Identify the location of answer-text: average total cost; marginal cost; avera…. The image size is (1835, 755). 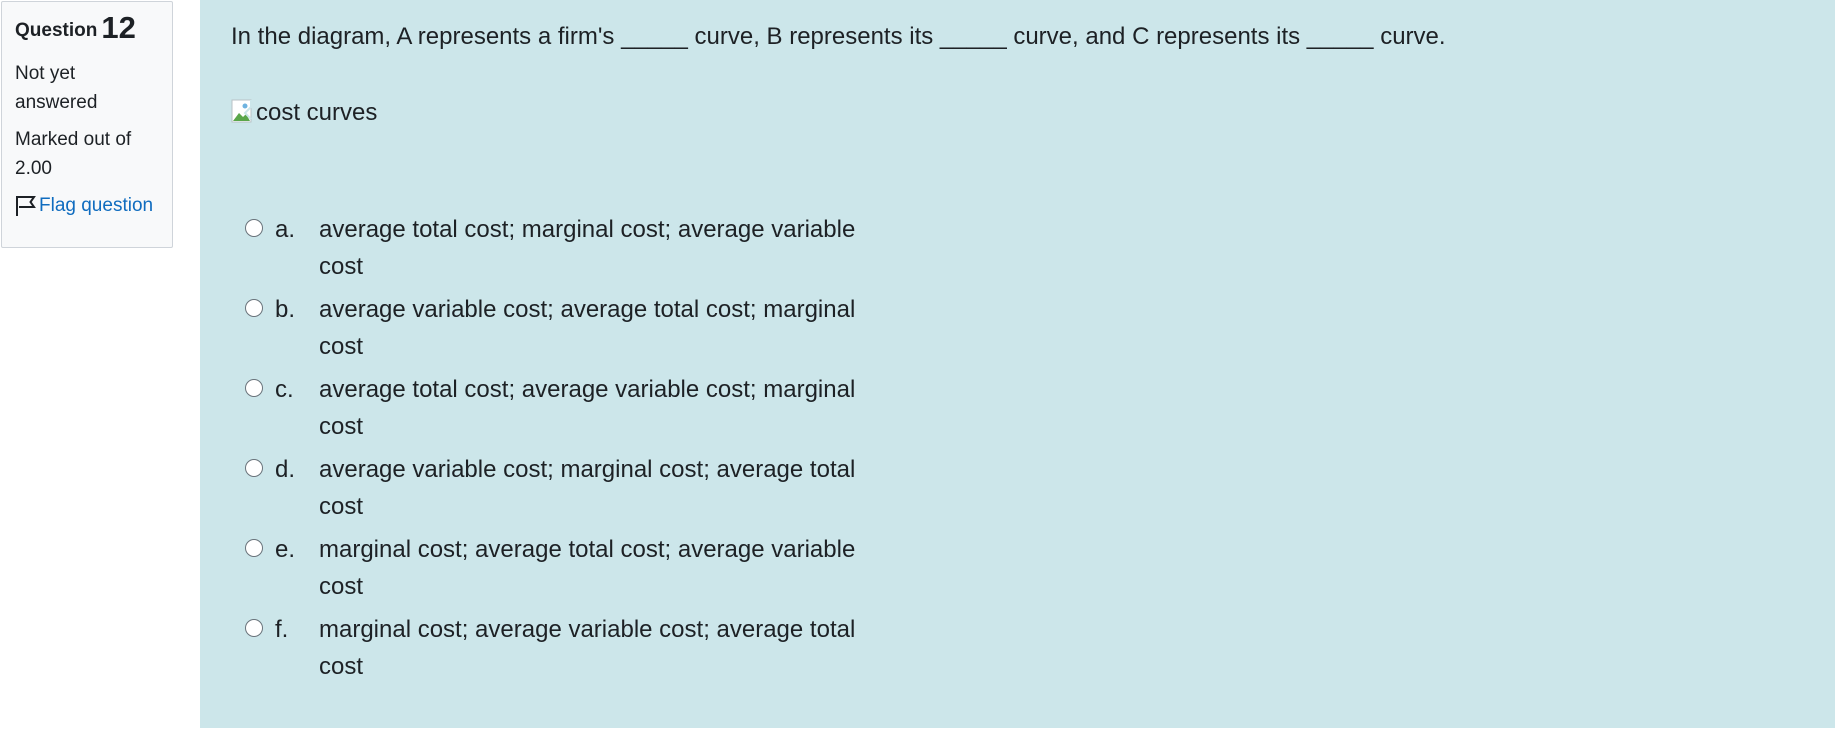
(606, 248).